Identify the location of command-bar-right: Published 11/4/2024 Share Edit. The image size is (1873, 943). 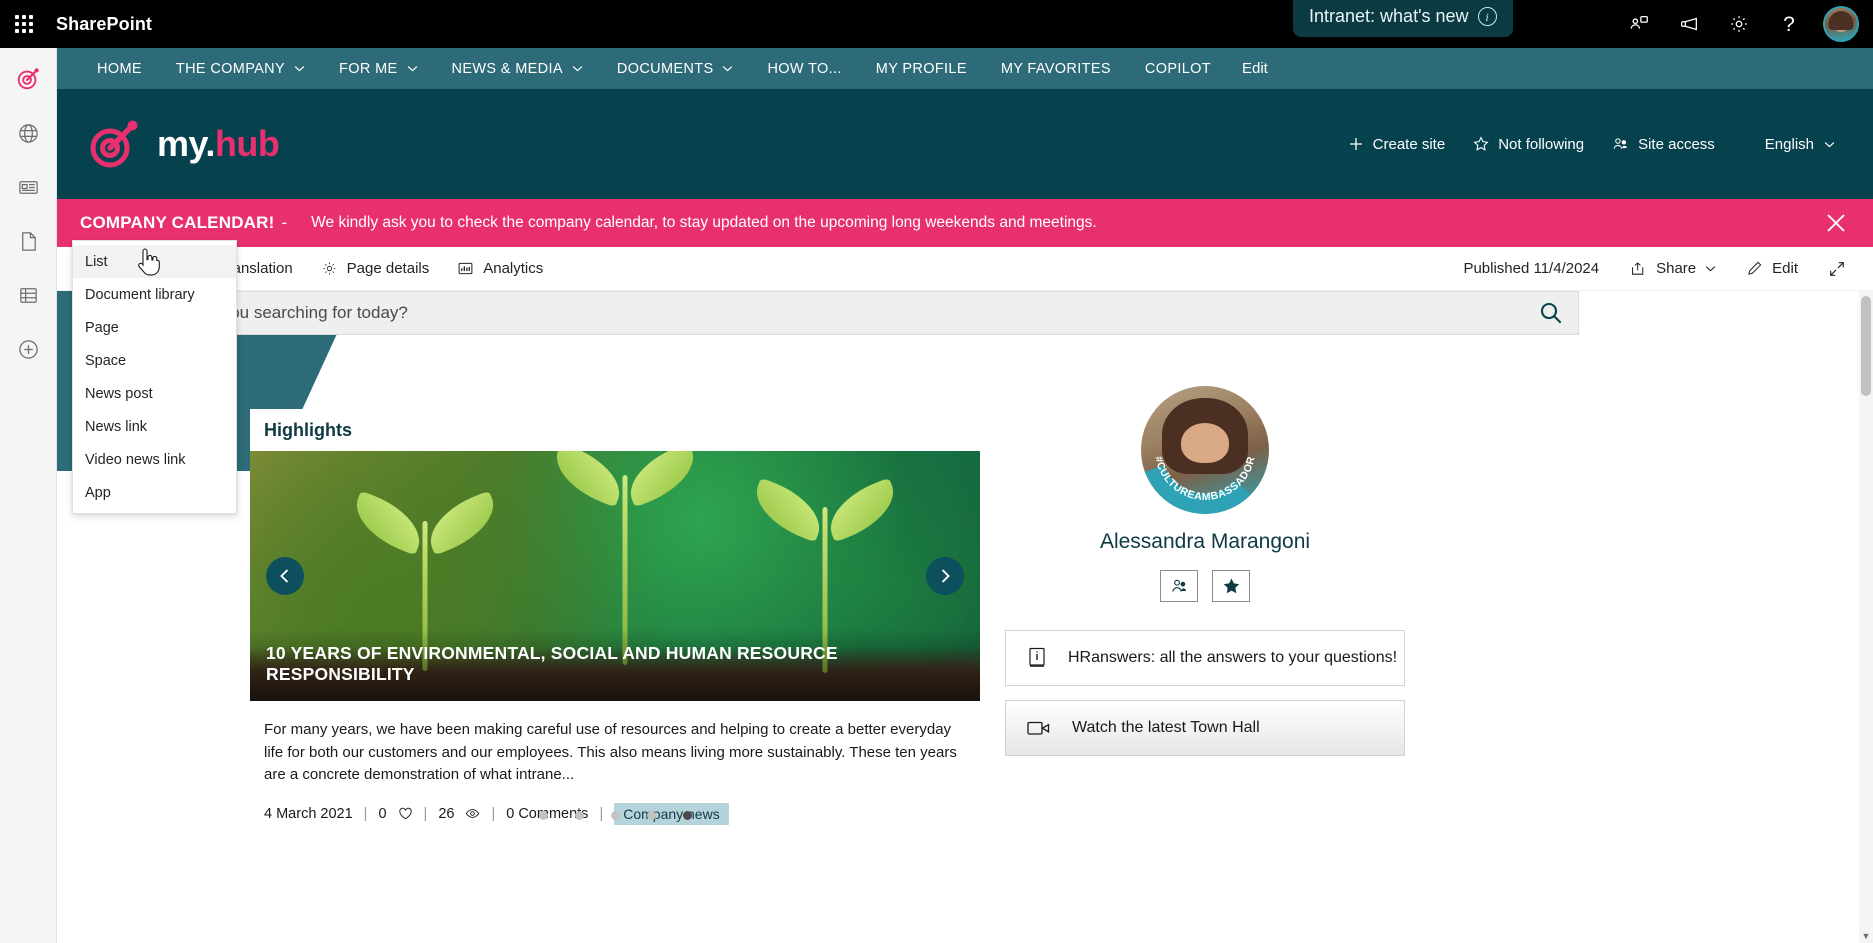
(1654, 269).